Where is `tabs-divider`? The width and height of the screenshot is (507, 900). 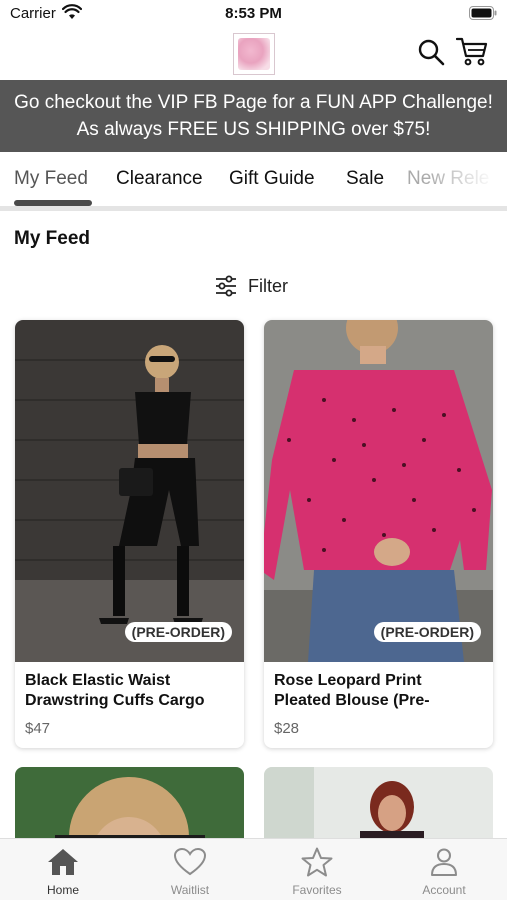 tabs-divider is located at coordinates (253, 208).